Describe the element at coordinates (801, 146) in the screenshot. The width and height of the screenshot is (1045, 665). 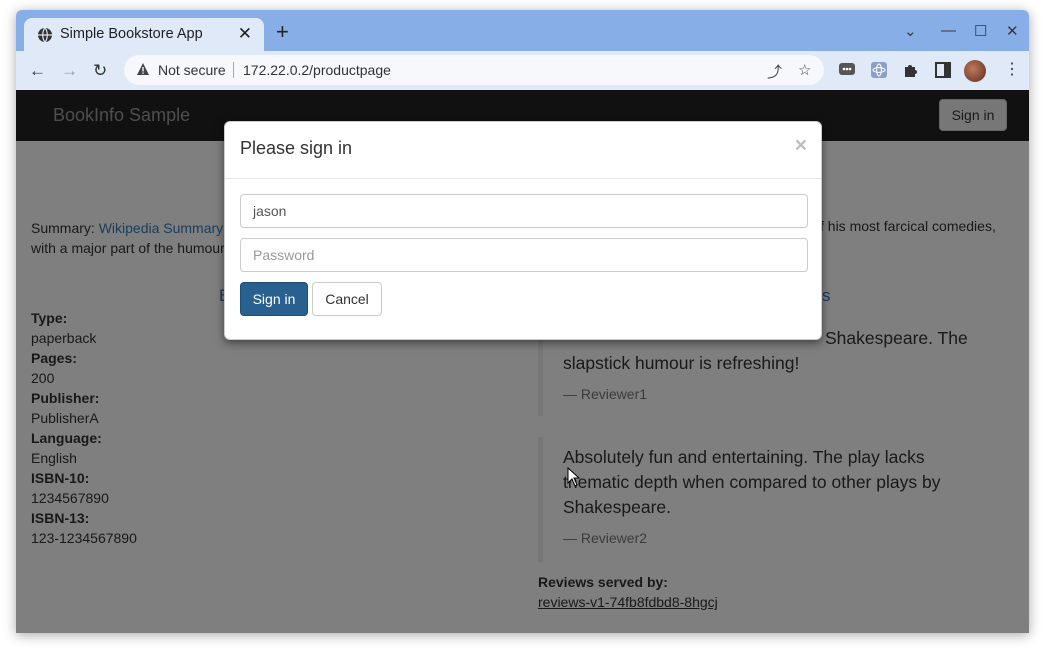
I see `close-icon: ×` at that location.